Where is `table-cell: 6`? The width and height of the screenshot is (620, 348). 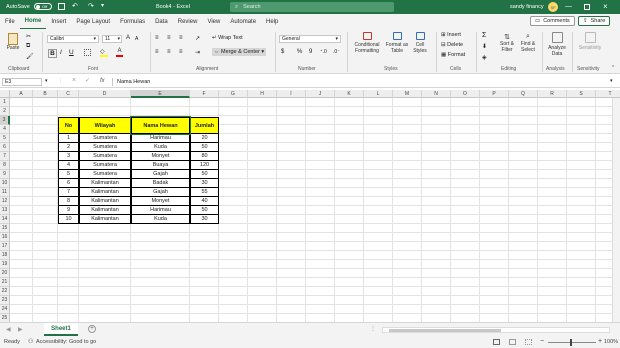 table-cell: 6 is located at coordinates (68, 183).